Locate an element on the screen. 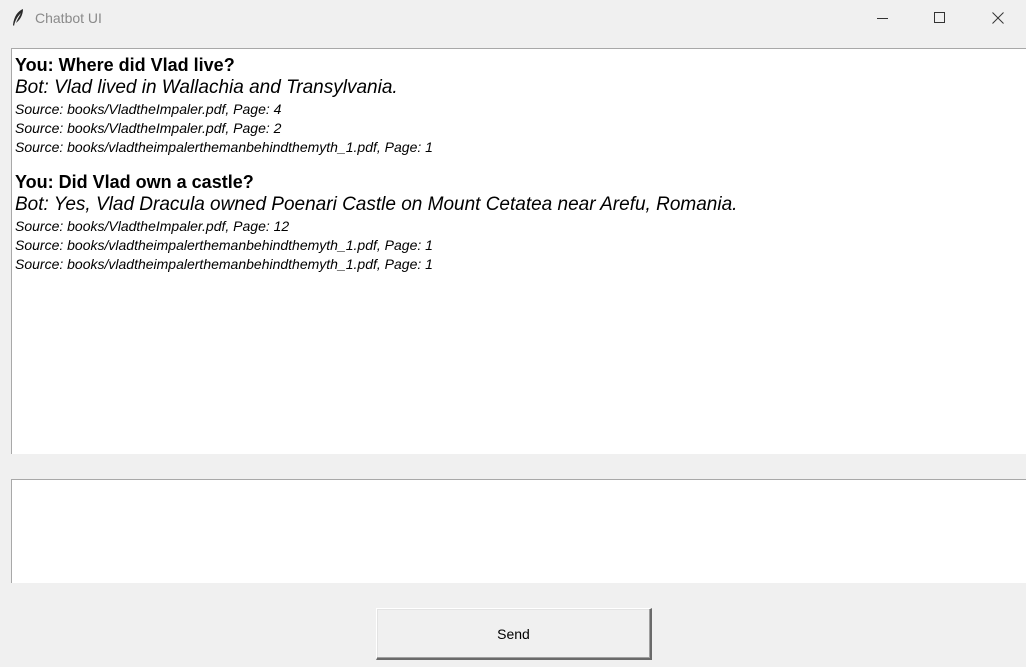  user-message: You: Where did Vlad live? is located at coordinates (125, 65).